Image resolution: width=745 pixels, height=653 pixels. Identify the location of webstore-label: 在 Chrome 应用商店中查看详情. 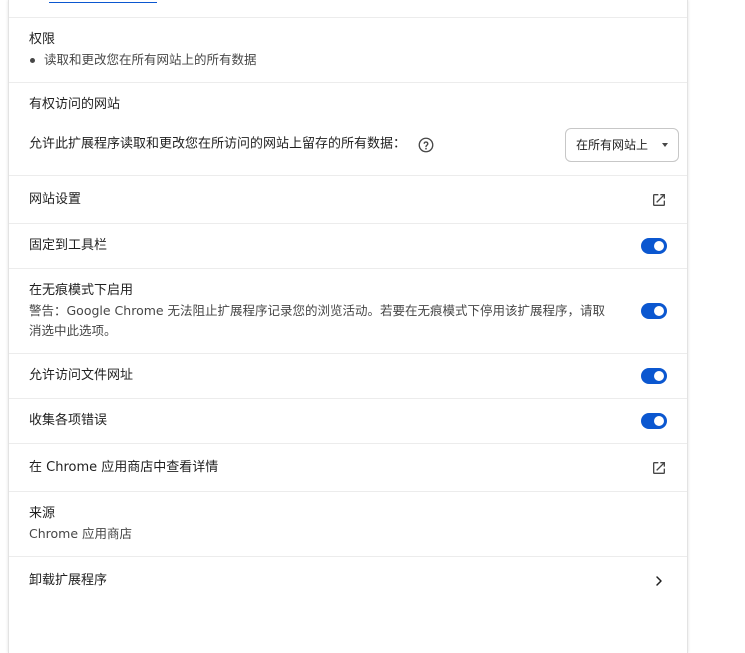
(124, 467).